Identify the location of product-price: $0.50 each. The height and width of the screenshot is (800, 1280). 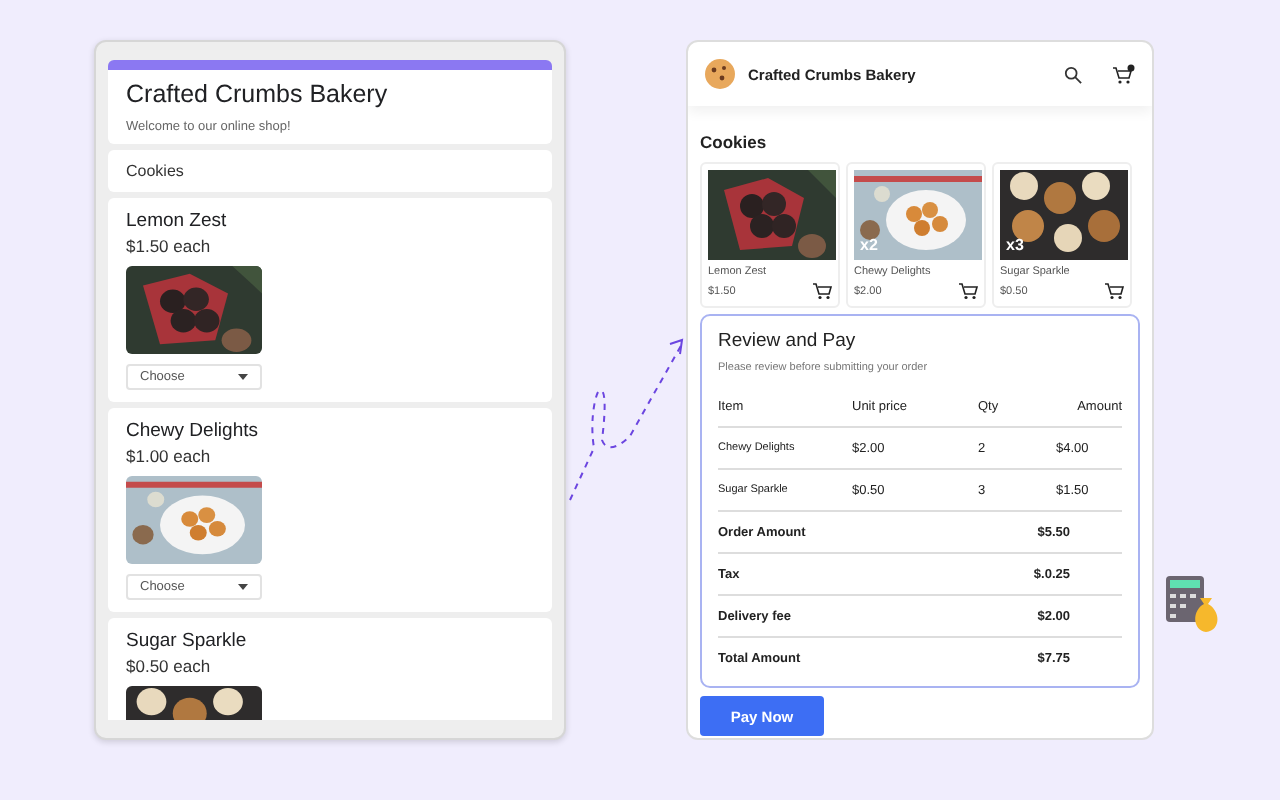
(169, 666).